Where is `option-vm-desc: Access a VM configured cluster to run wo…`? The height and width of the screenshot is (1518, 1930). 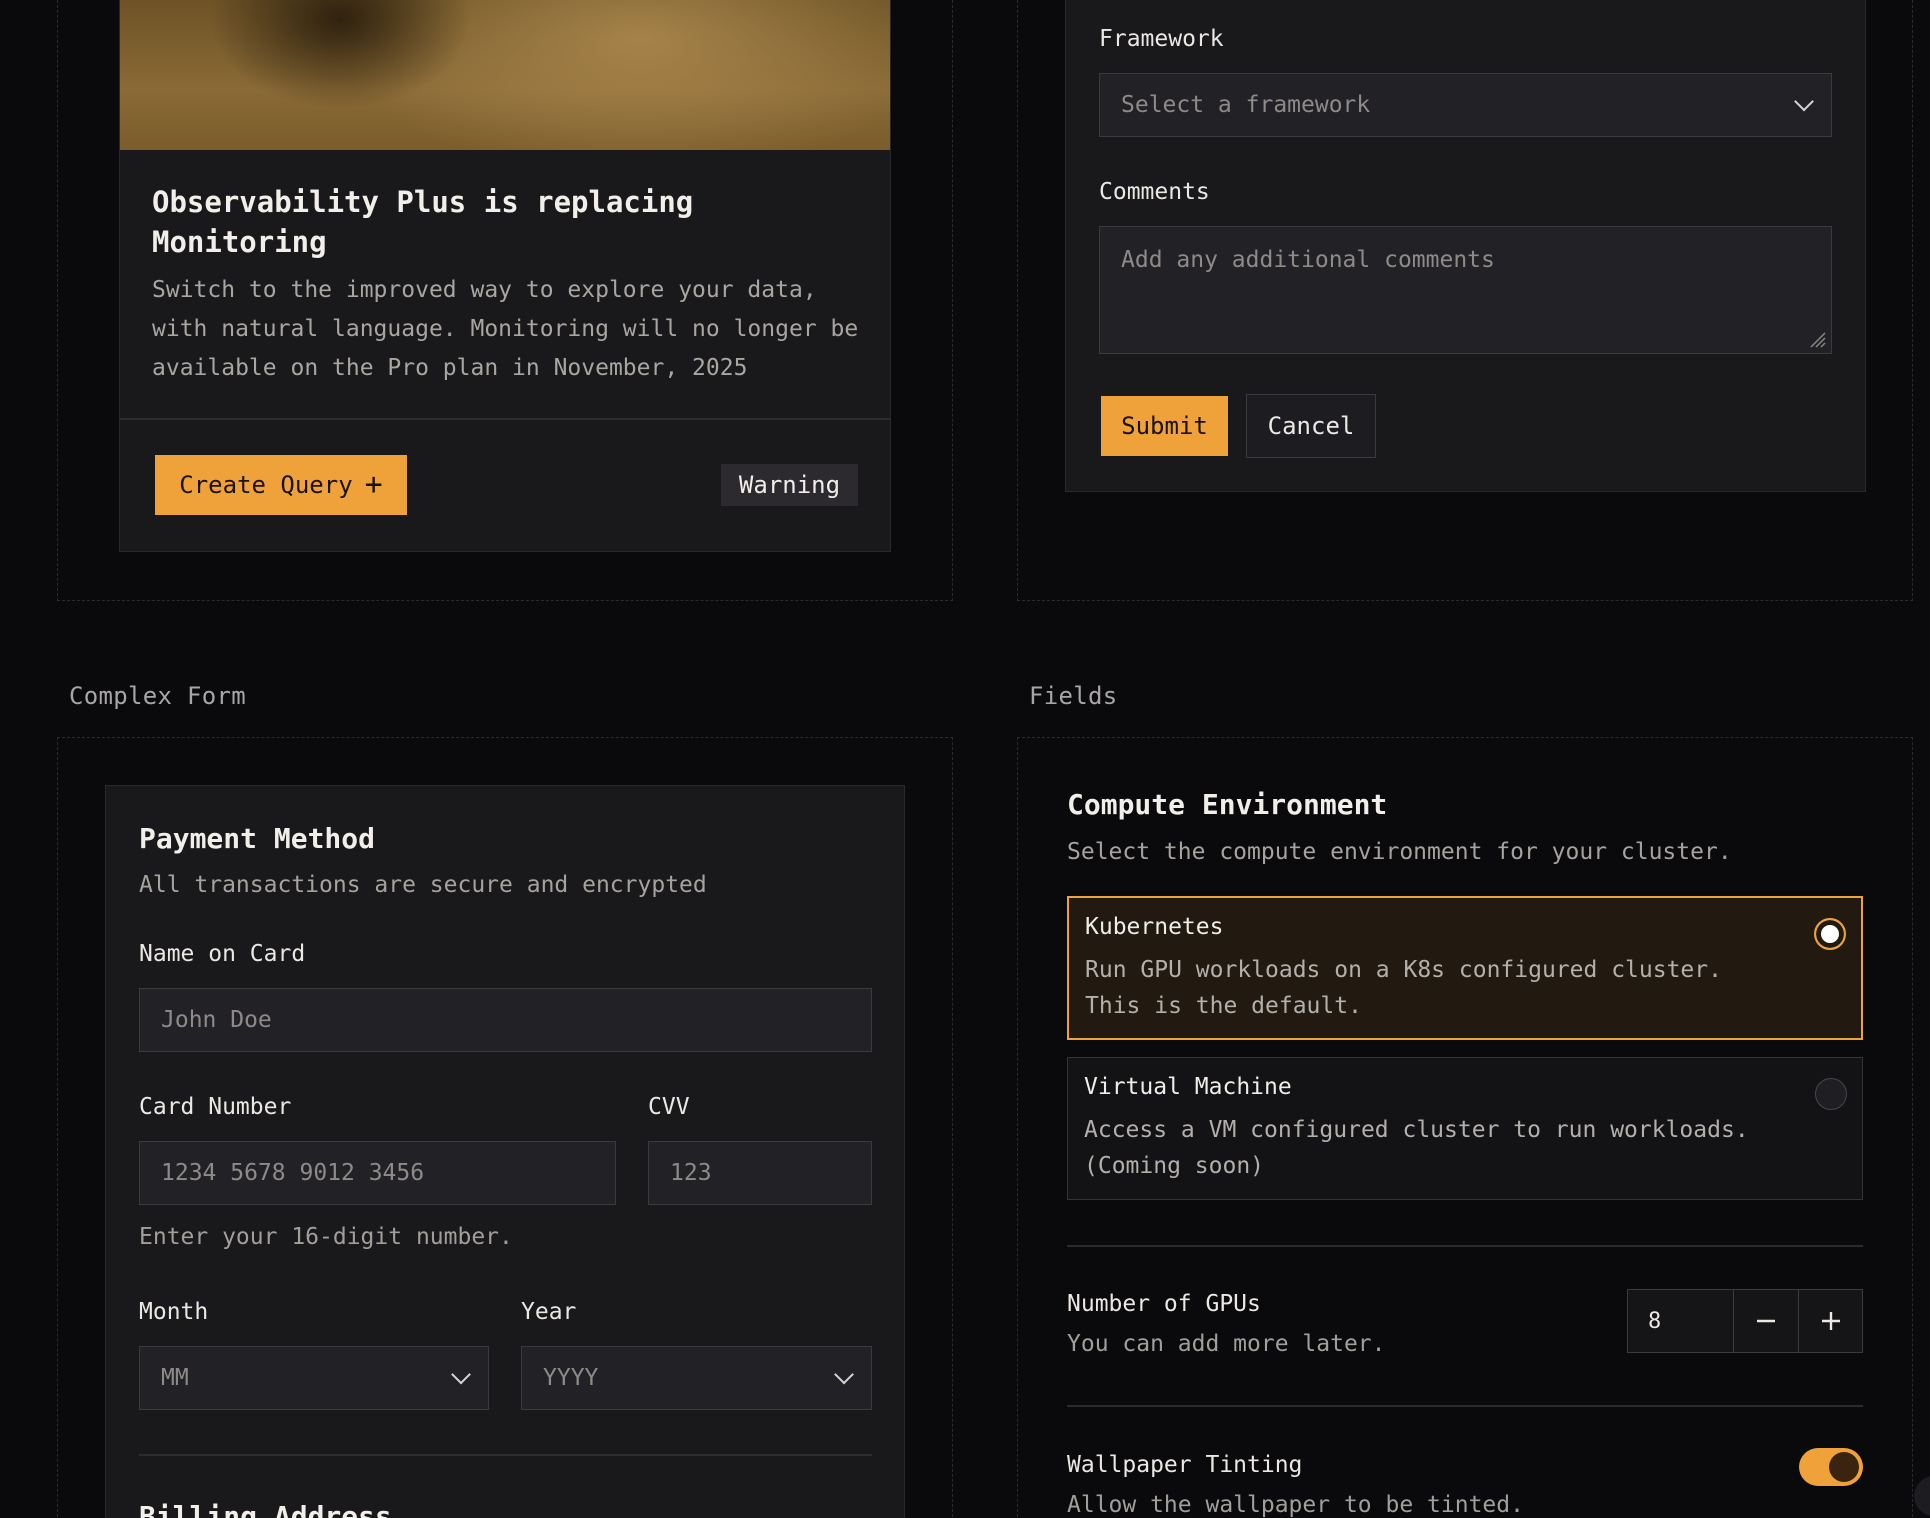 option-vm-desc: Access a VM configured cluster to run wo… is located at coordinates (1416, 1148).